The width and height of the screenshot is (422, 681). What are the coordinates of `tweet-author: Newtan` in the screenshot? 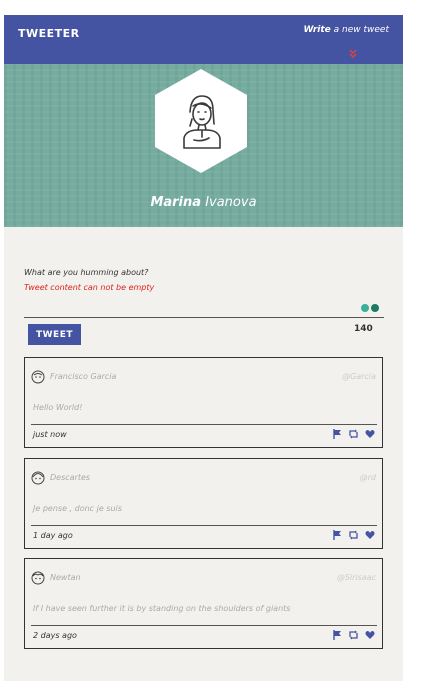 It's located at (65, 577).